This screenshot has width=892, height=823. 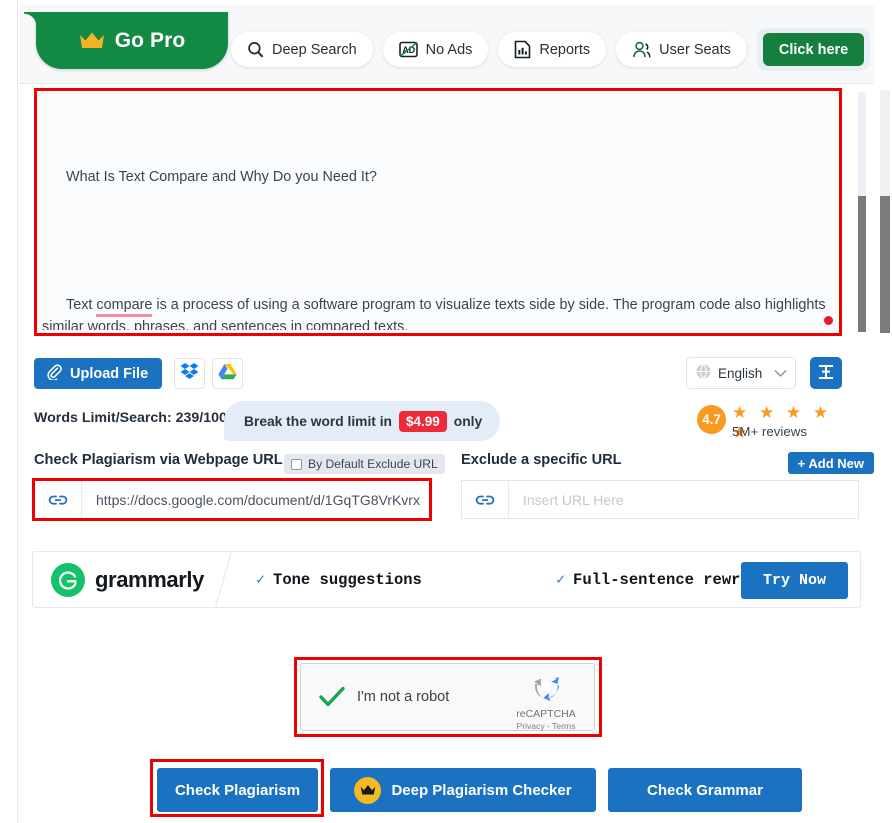 I want to click on text-format-icon, so click(x=826, y=373).